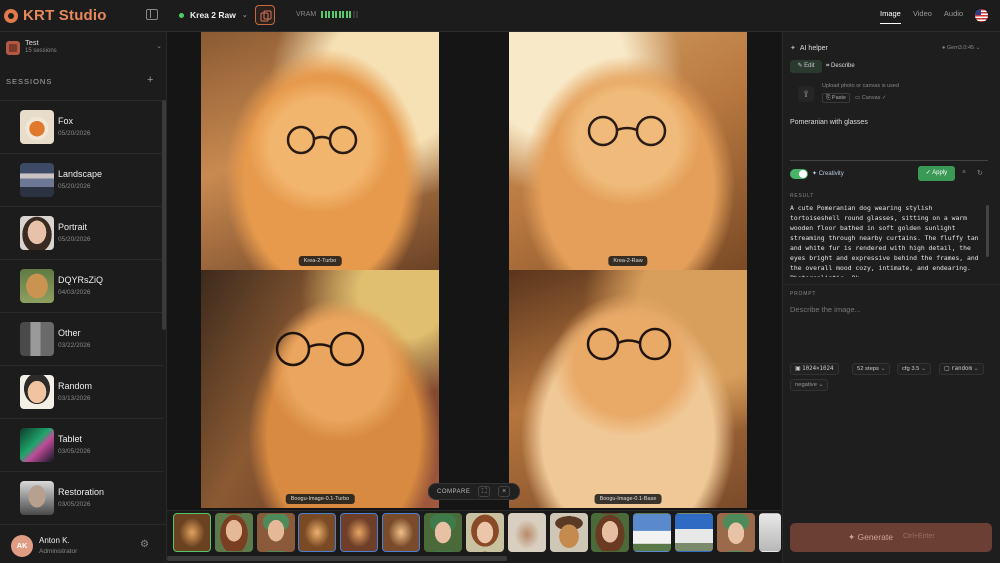 The image size is (1000, 563). Describe the element at coordinates (793, 48) in the screenshot. I see `sparkle-icon: ✦` at that location.